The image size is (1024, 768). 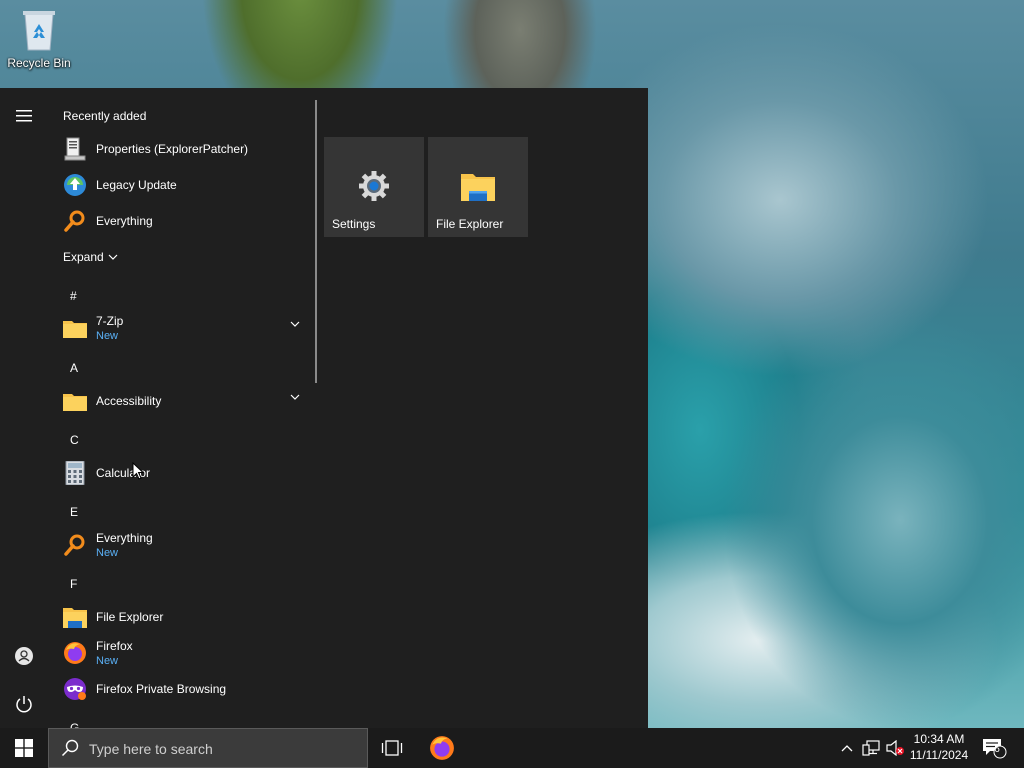 What do you see at coordinates (181, 545) in the screenshot?
I see `app-everything: Everything New` at bounding box center [181, 545].